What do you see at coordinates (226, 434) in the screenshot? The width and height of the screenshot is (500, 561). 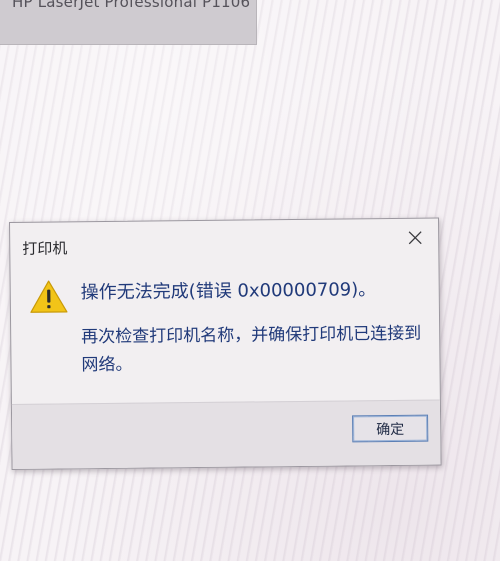 I see `dialog-footer: 确定` at bounding box center [226, 434].